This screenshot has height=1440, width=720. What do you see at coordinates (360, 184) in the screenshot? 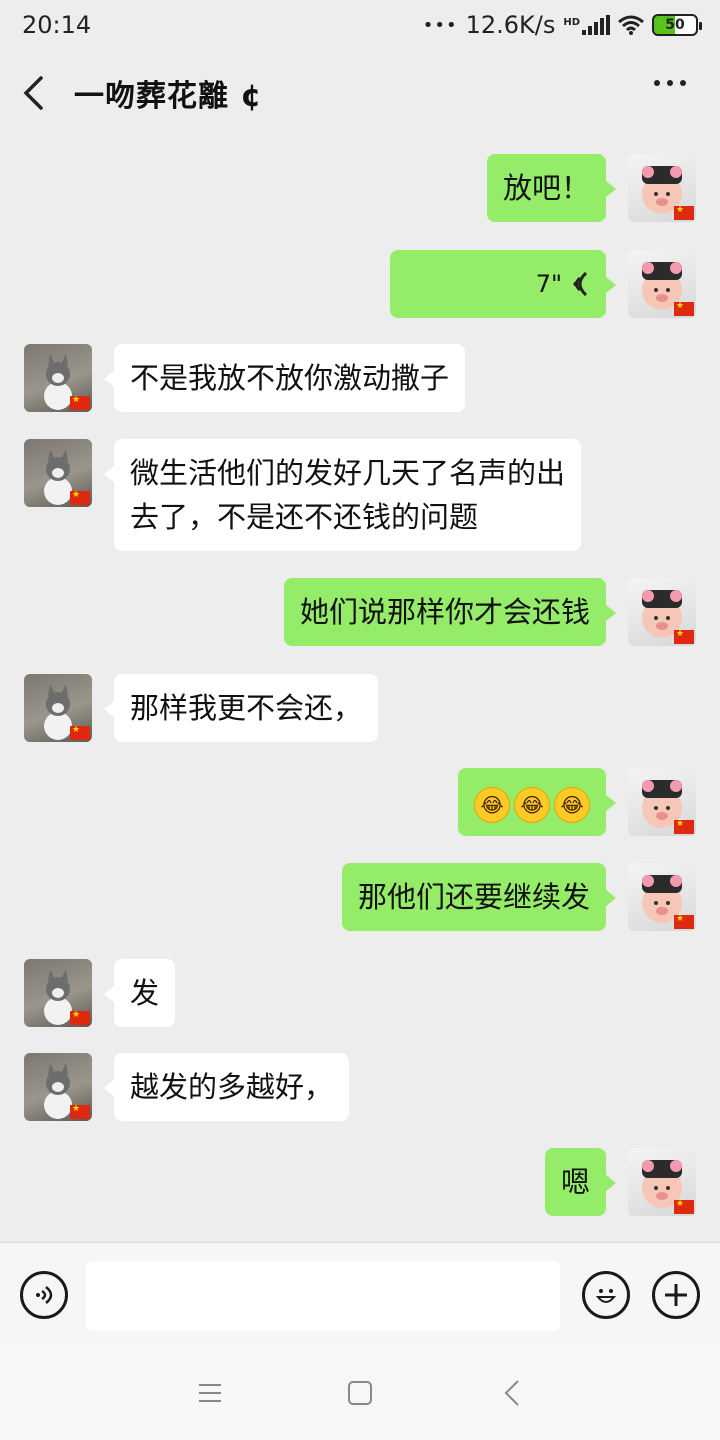
I see `message-row: 放吧！` at bounding box center [360, 184].